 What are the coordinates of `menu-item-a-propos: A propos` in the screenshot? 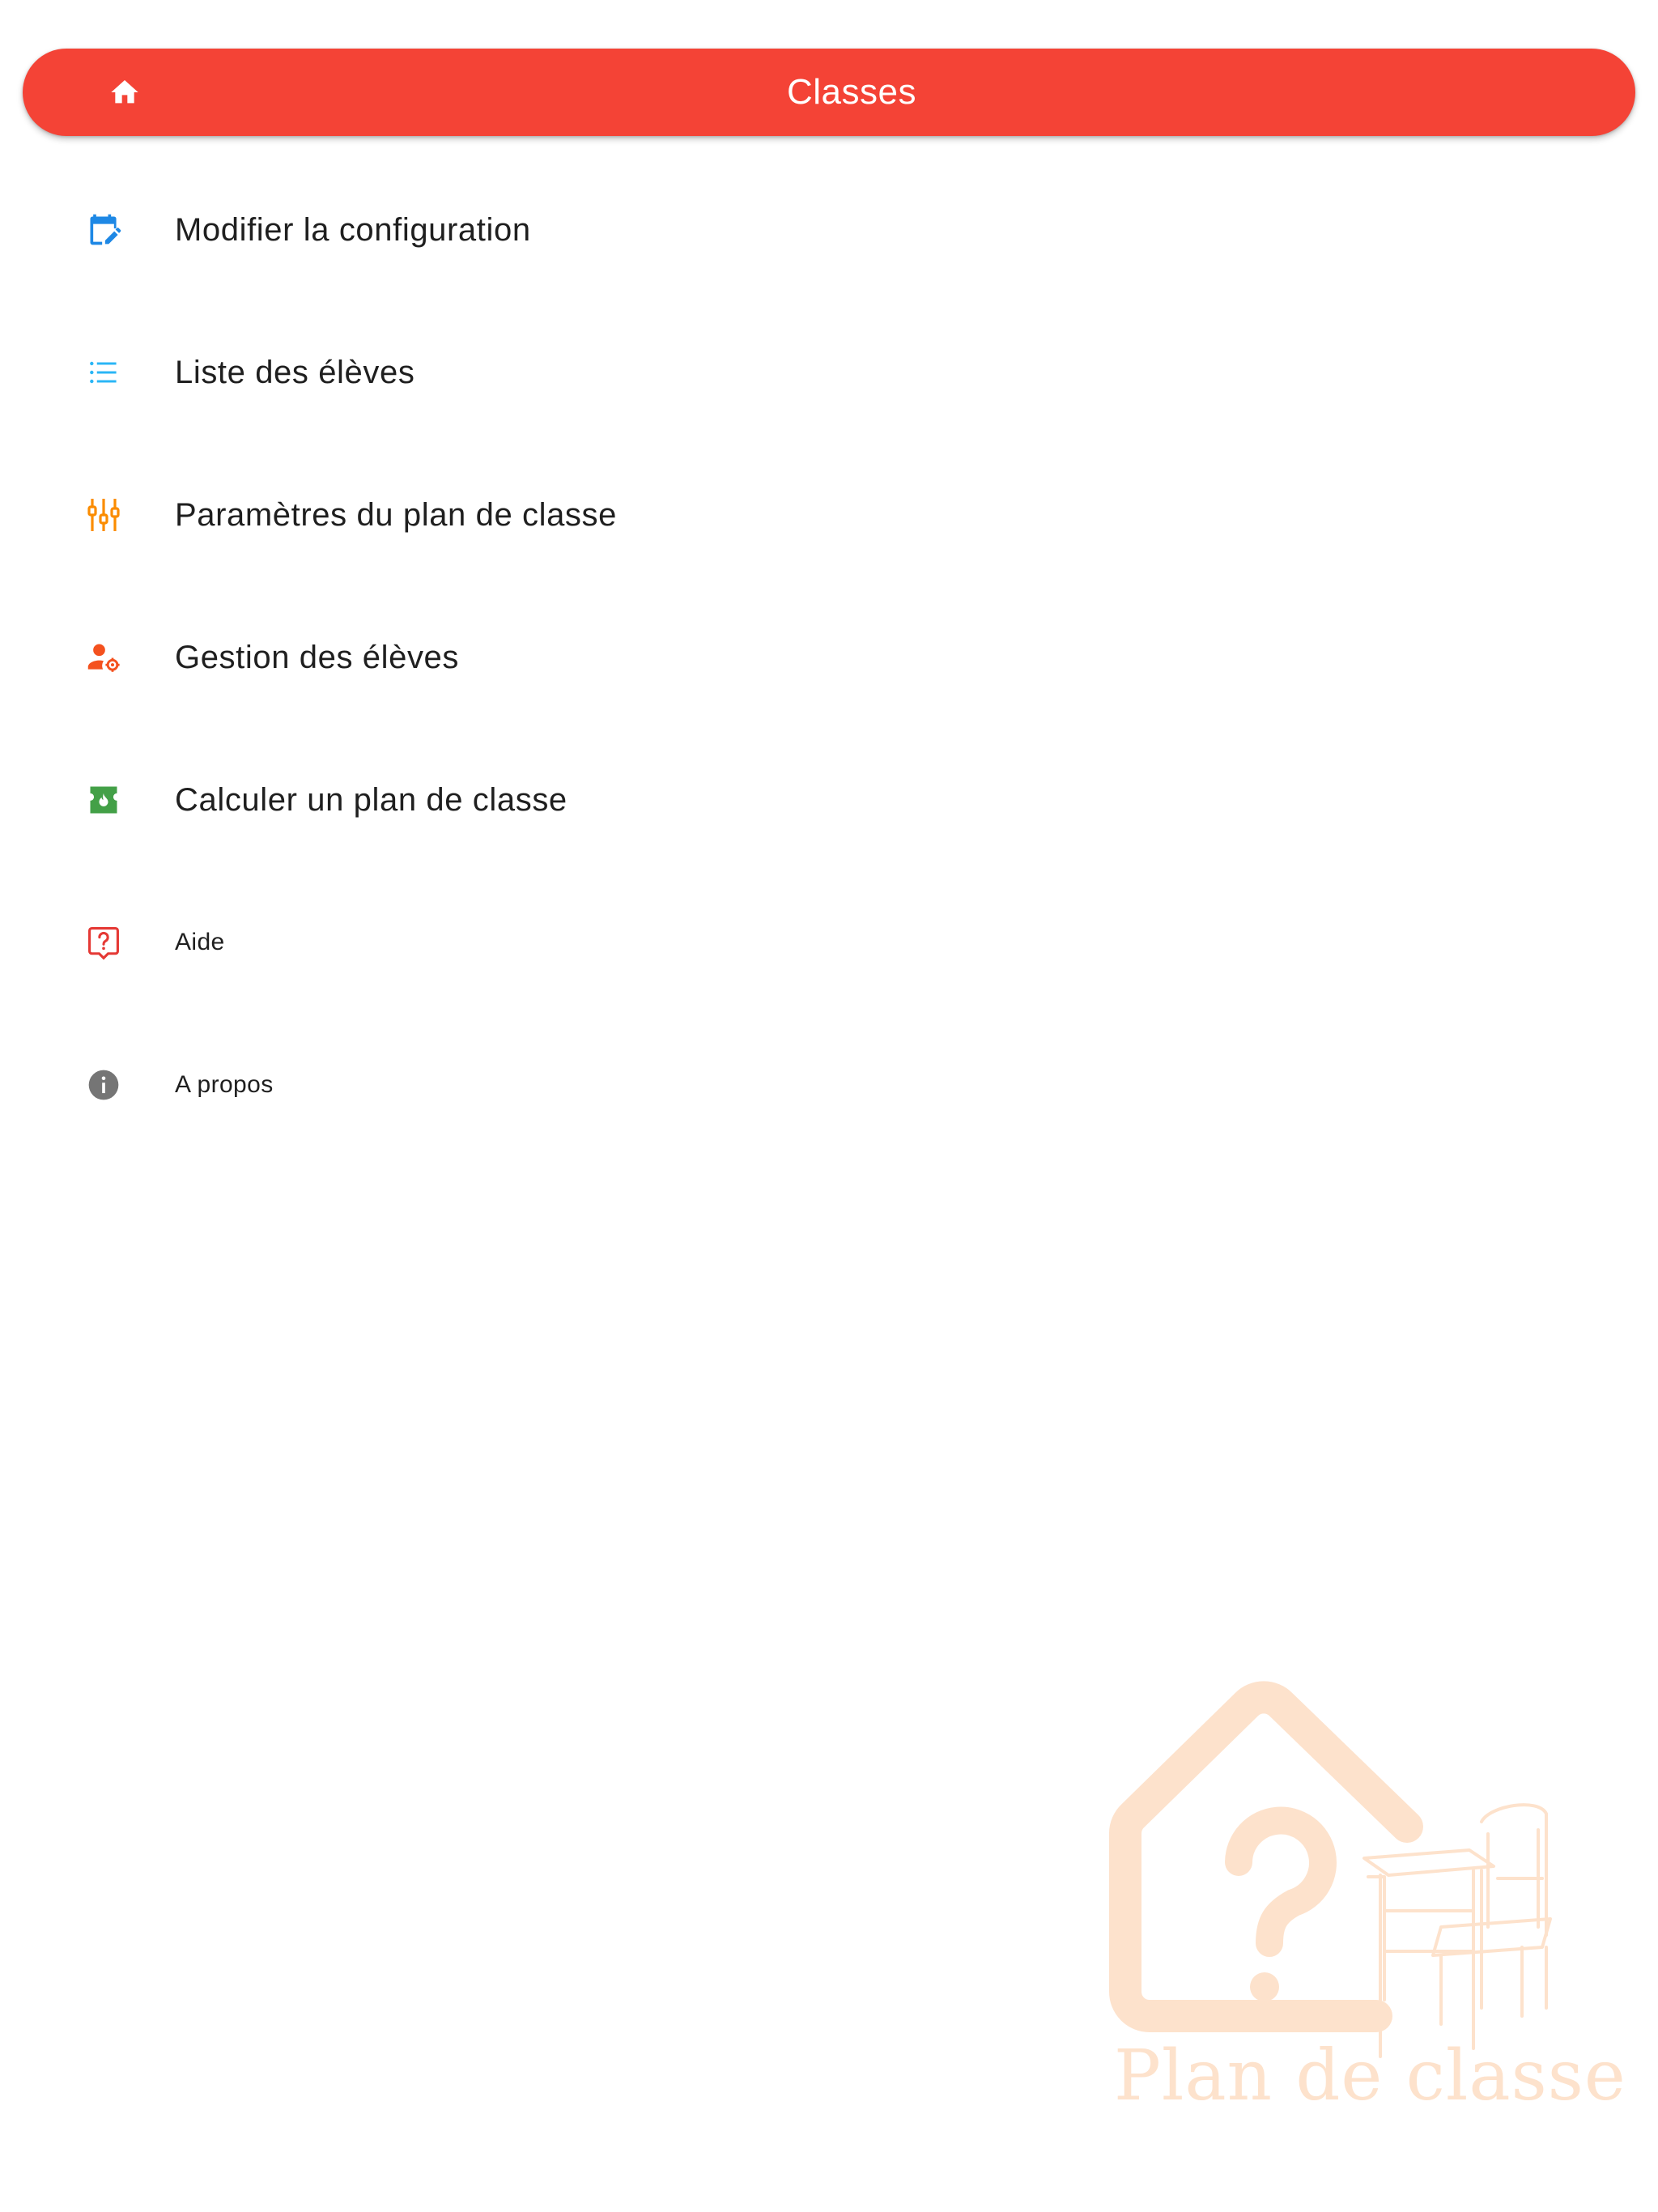 It's located at (829, 1085).